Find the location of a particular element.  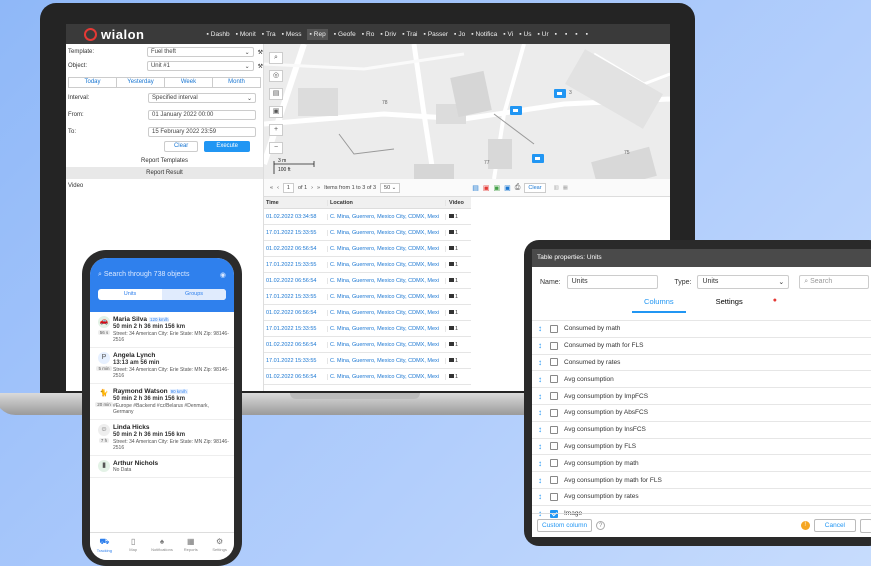

help-icon: ? is located at coordinates (601, 525).